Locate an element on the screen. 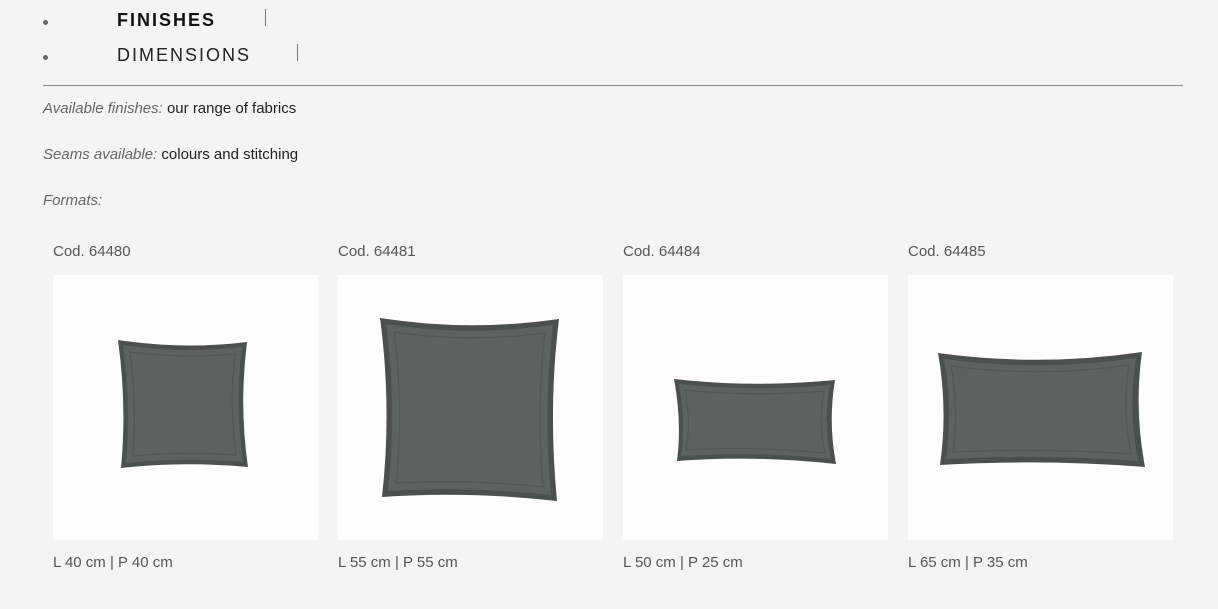  rectangular-cushion-small-image is located at coordinates (755, 407).